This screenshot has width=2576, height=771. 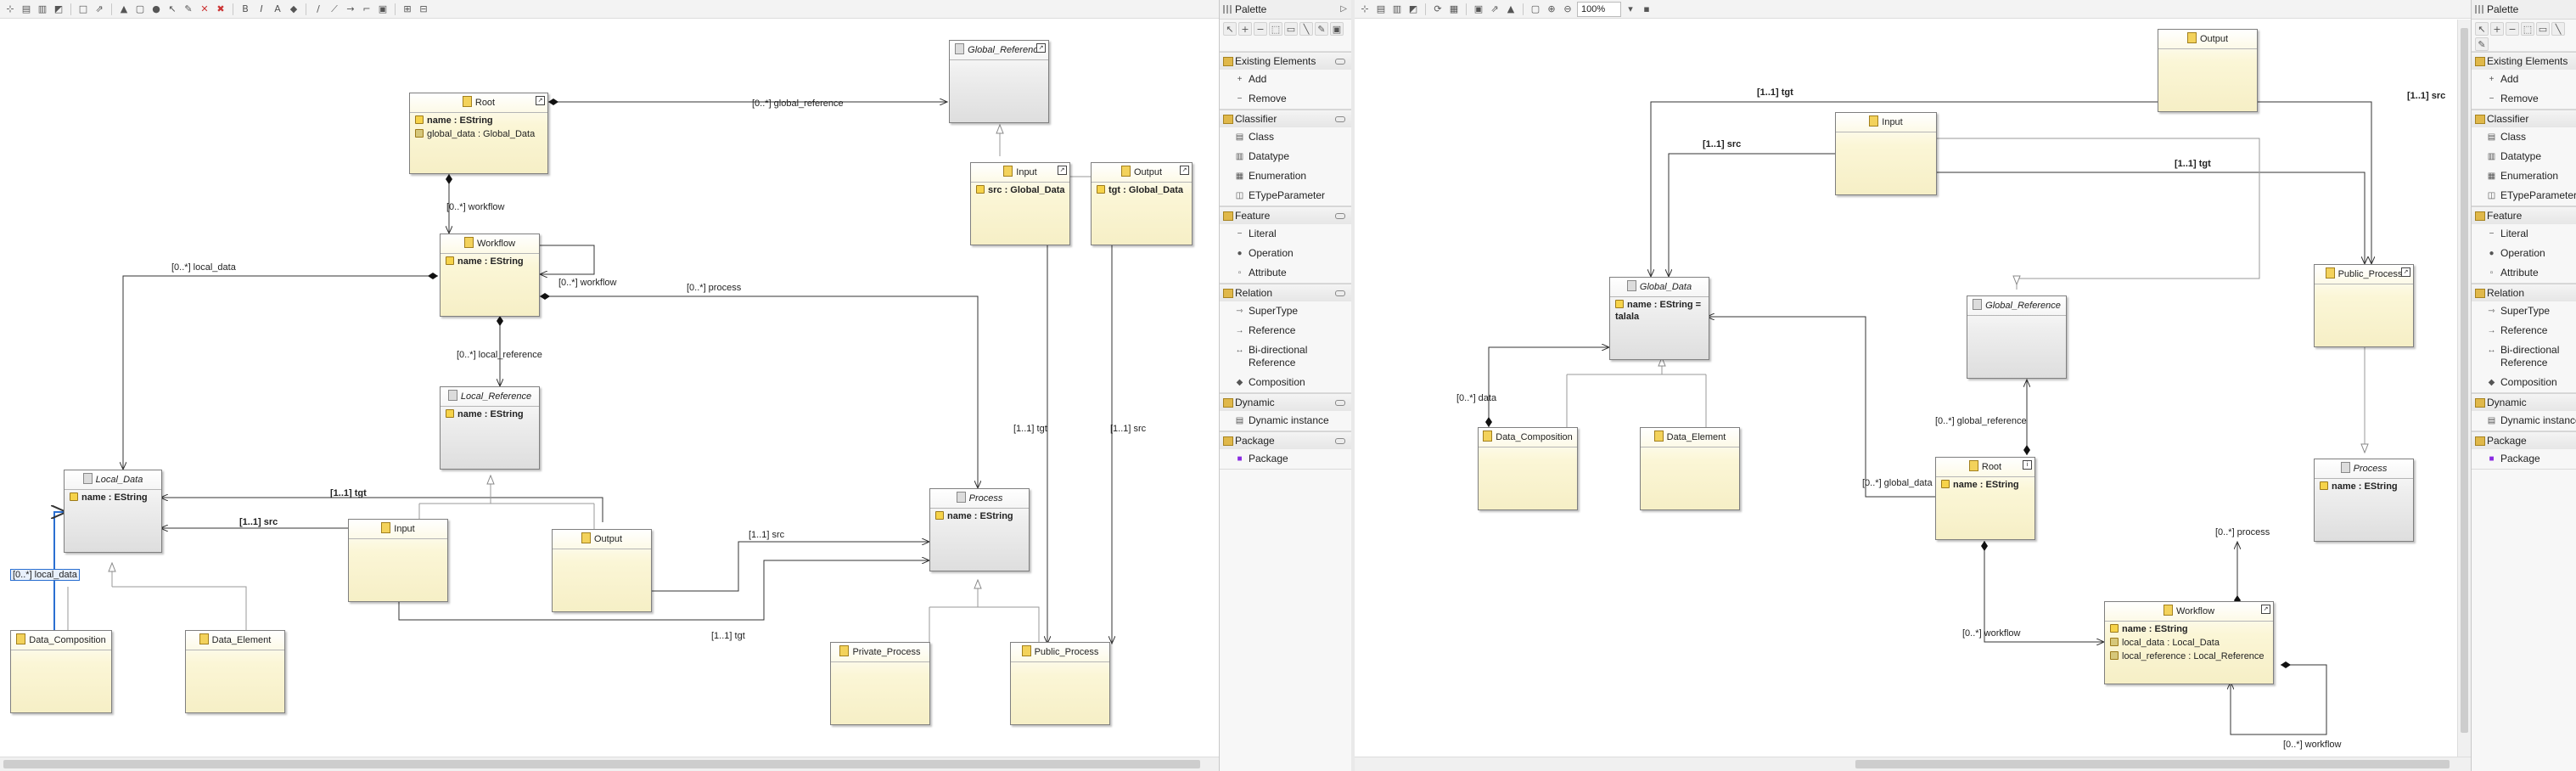 What do you see at coordinates (366, 9) in the screenshot?
I see `route-icon: ⌐` at bounding box center [366, 9].